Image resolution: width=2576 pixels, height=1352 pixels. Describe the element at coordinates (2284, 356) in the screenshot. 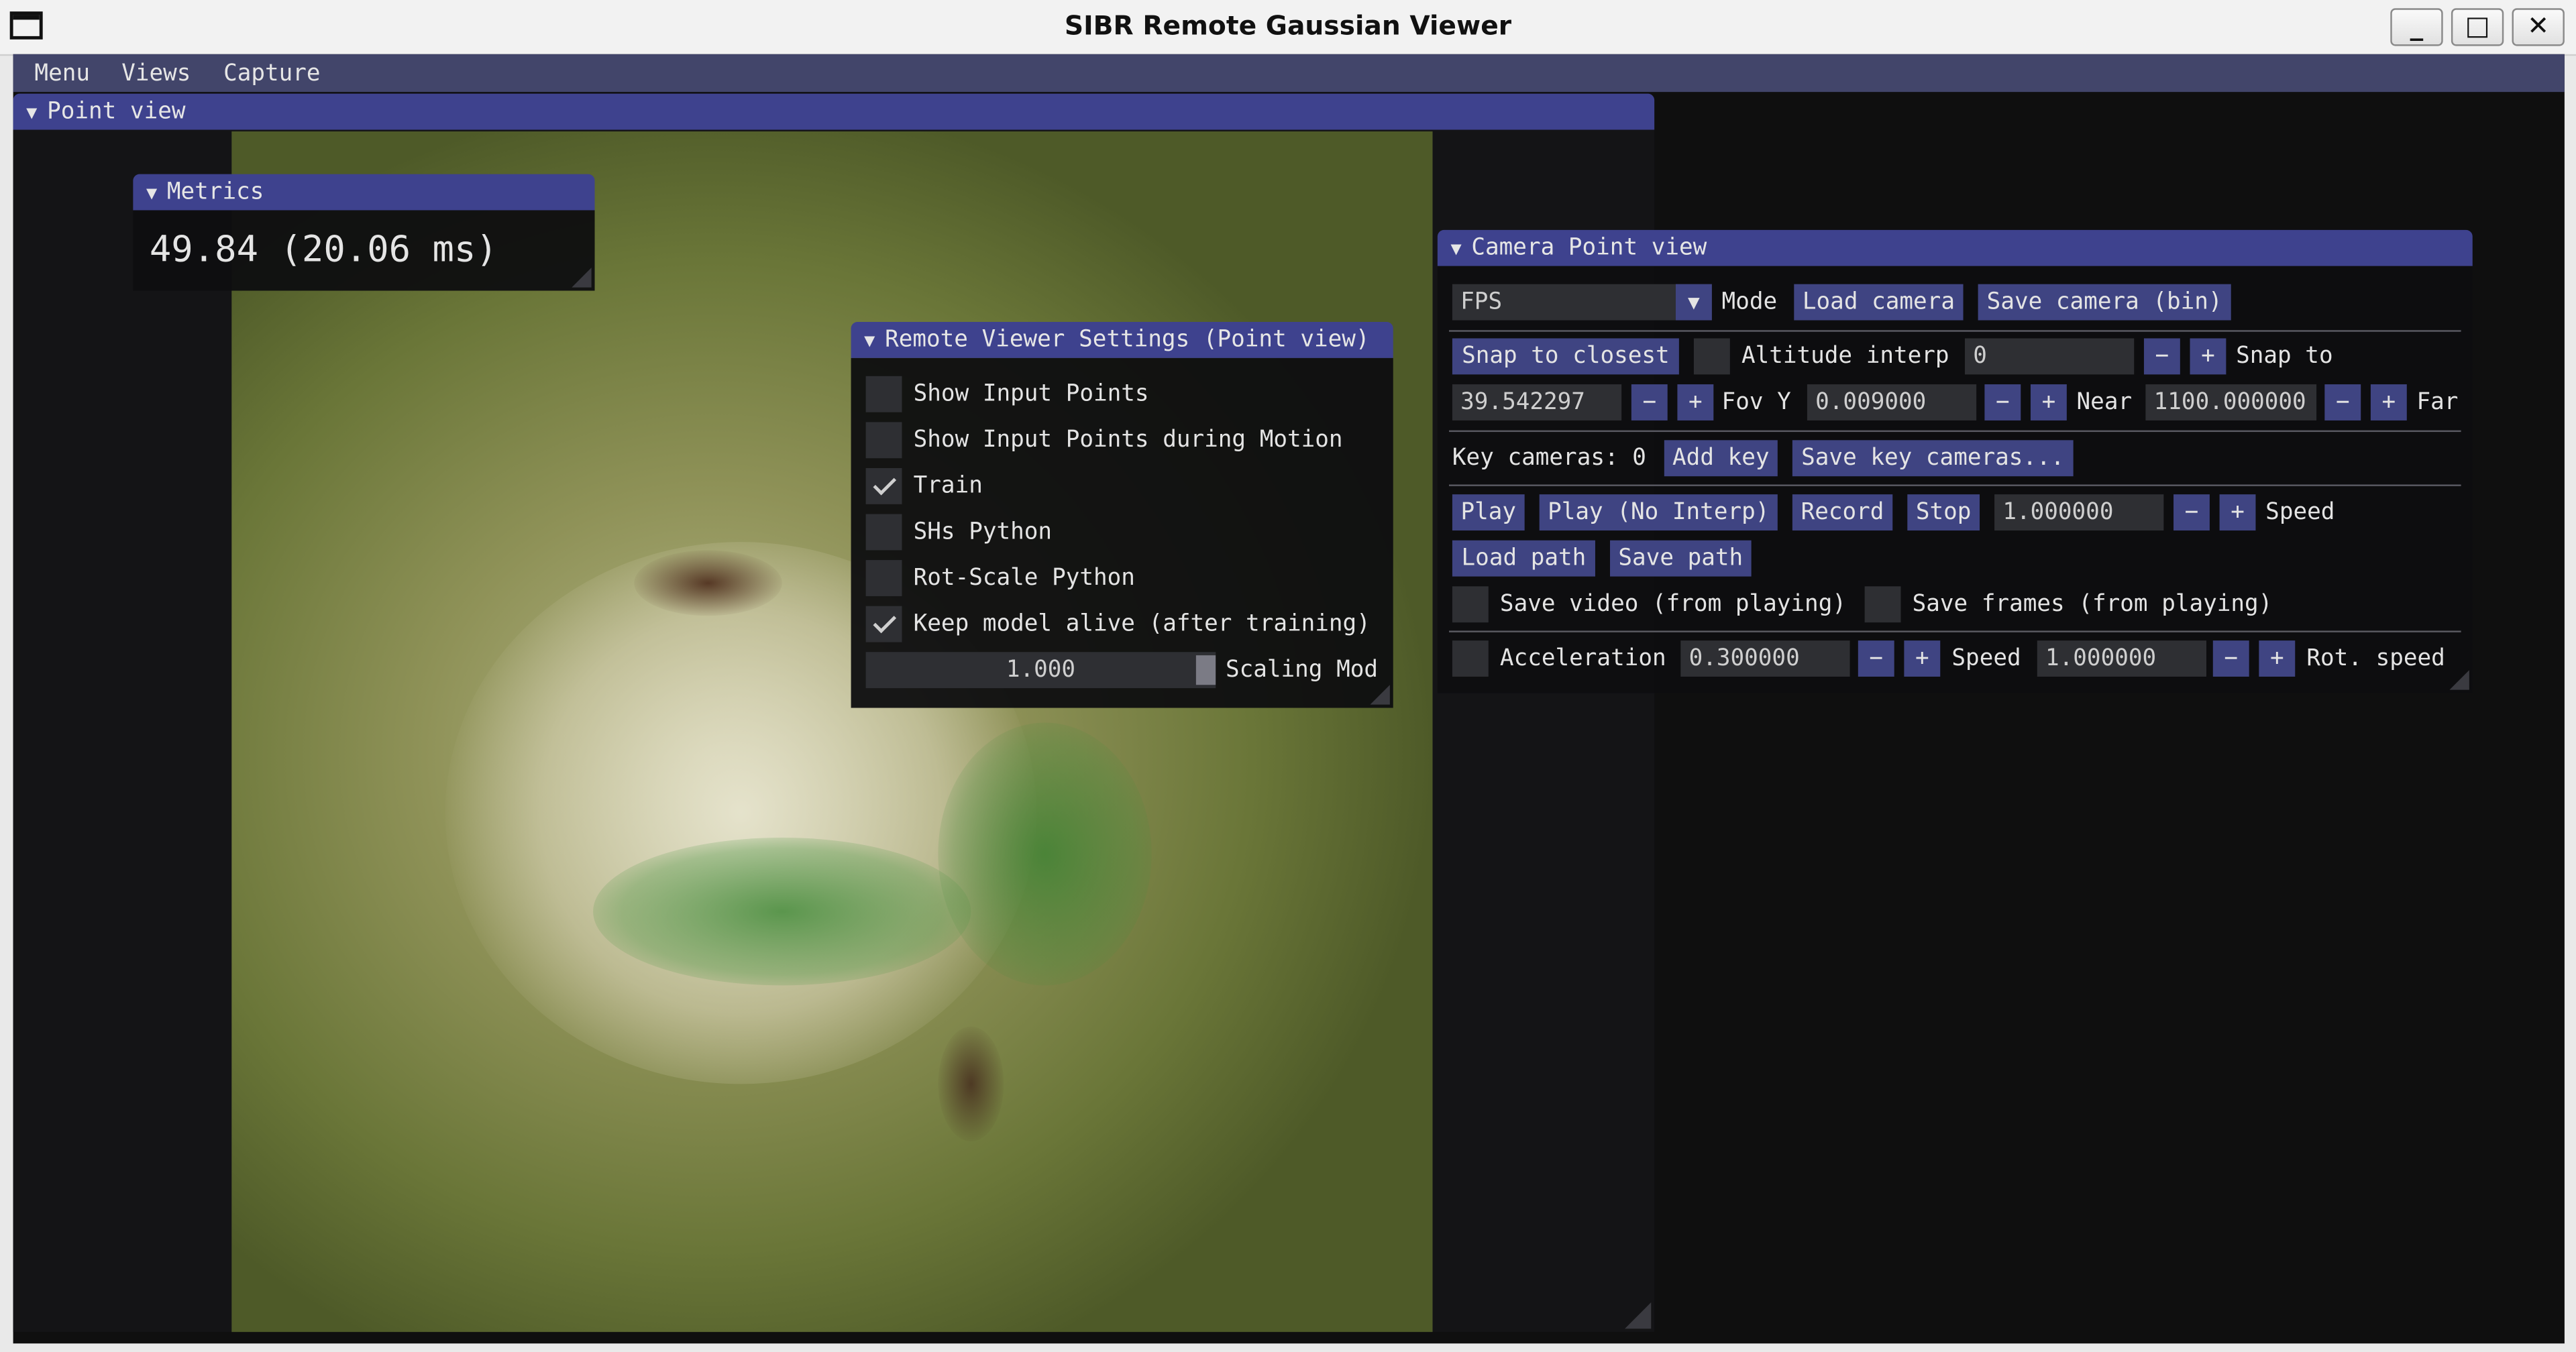

I see `snap-to-label: Snap to` at that location.